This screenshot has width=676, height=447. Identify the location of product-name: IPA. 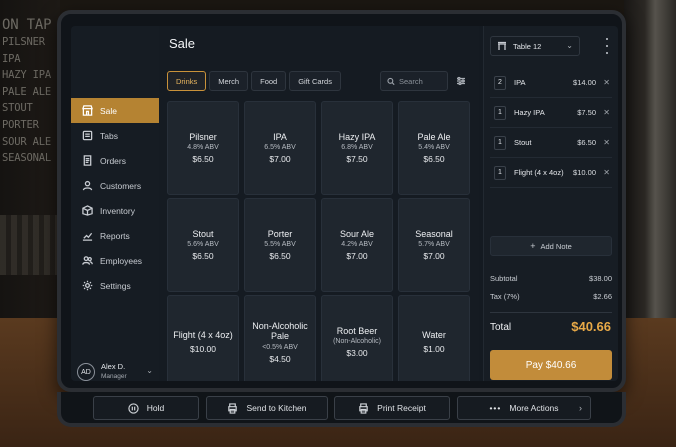
(280, 136).